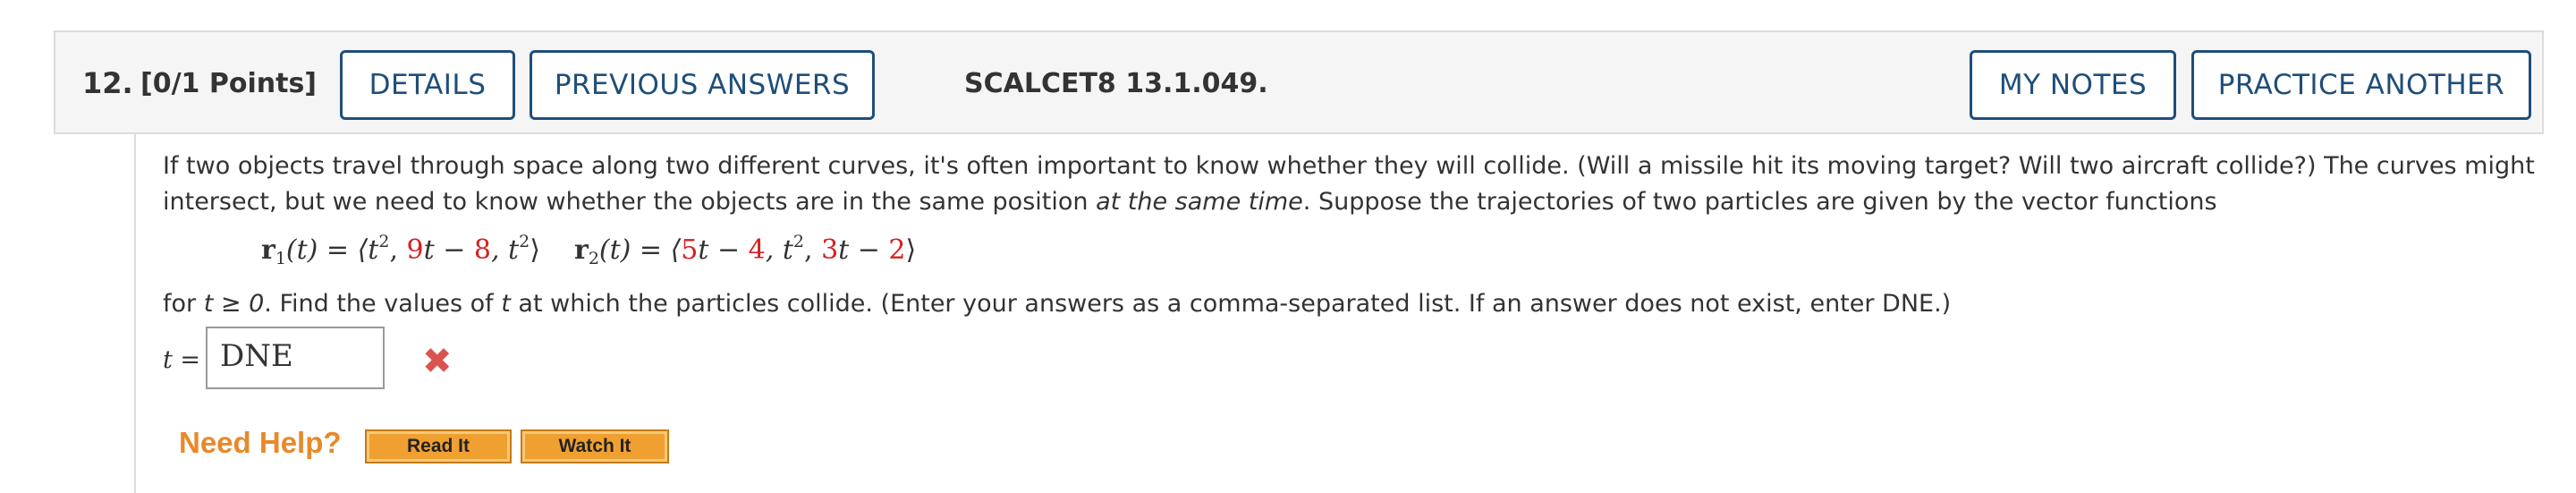  I want to click on answer-label: t =, so click(182, 360).